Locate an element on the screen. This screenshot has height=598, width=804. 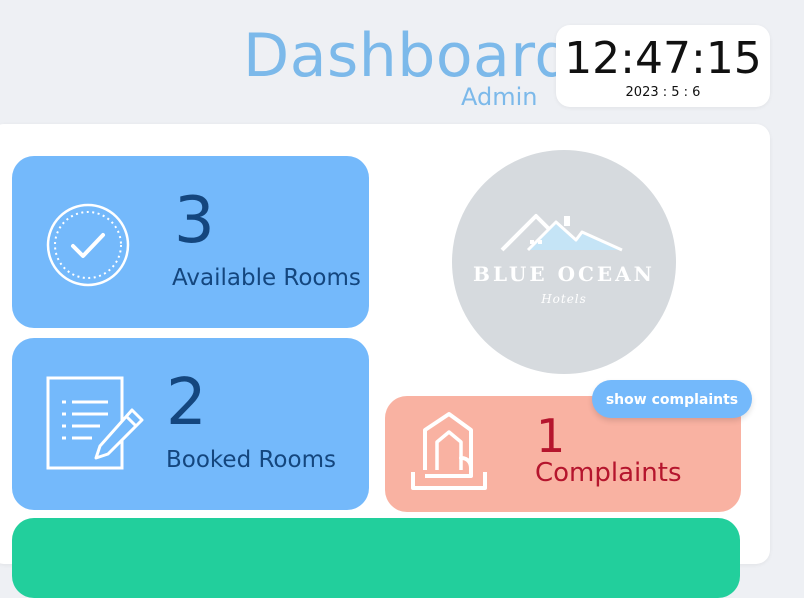
available-rooms-count: 3 is located at coordinates (194, 221).